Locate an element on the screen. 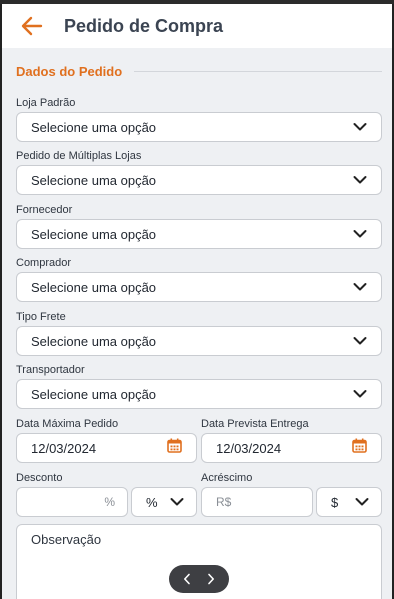 This screenshot has width=394, height=599. fornecedor-select: Selecione uma opção is located at coordinates (199, 234).